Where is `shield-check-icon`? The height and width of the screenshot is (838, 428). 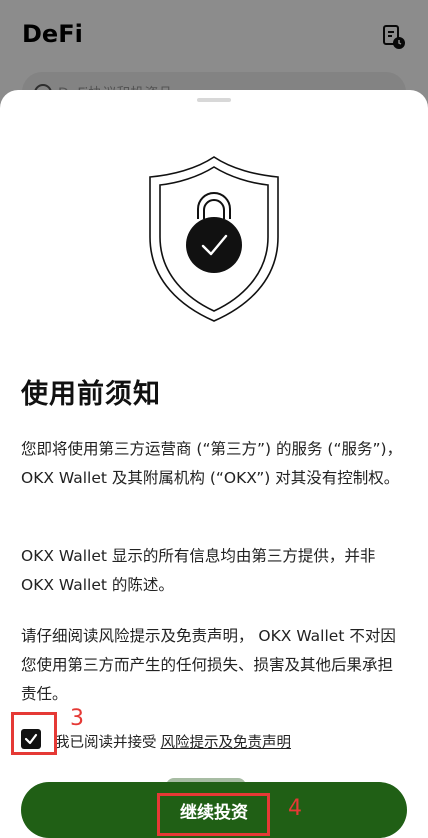 shield-check-icon is located at coordinates (214, 239).